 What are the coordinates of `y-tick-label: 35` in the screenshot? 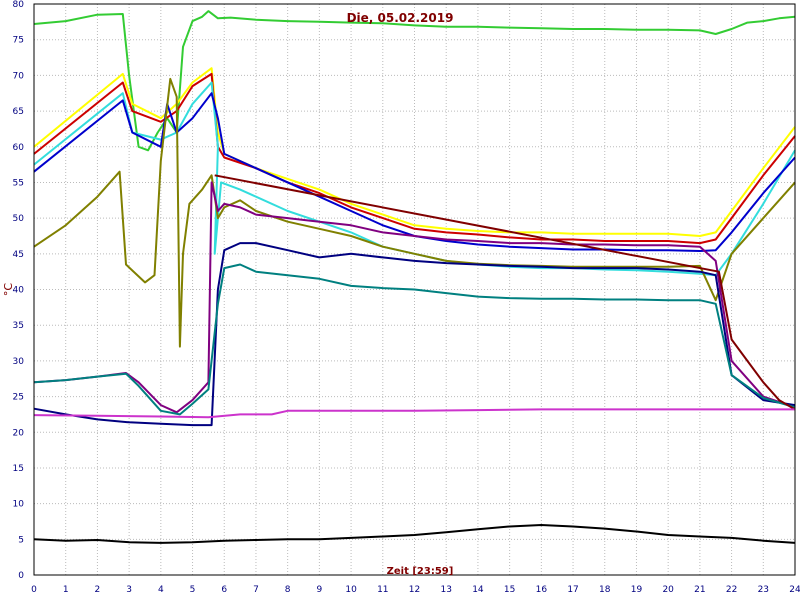 It's located at (18, 326).